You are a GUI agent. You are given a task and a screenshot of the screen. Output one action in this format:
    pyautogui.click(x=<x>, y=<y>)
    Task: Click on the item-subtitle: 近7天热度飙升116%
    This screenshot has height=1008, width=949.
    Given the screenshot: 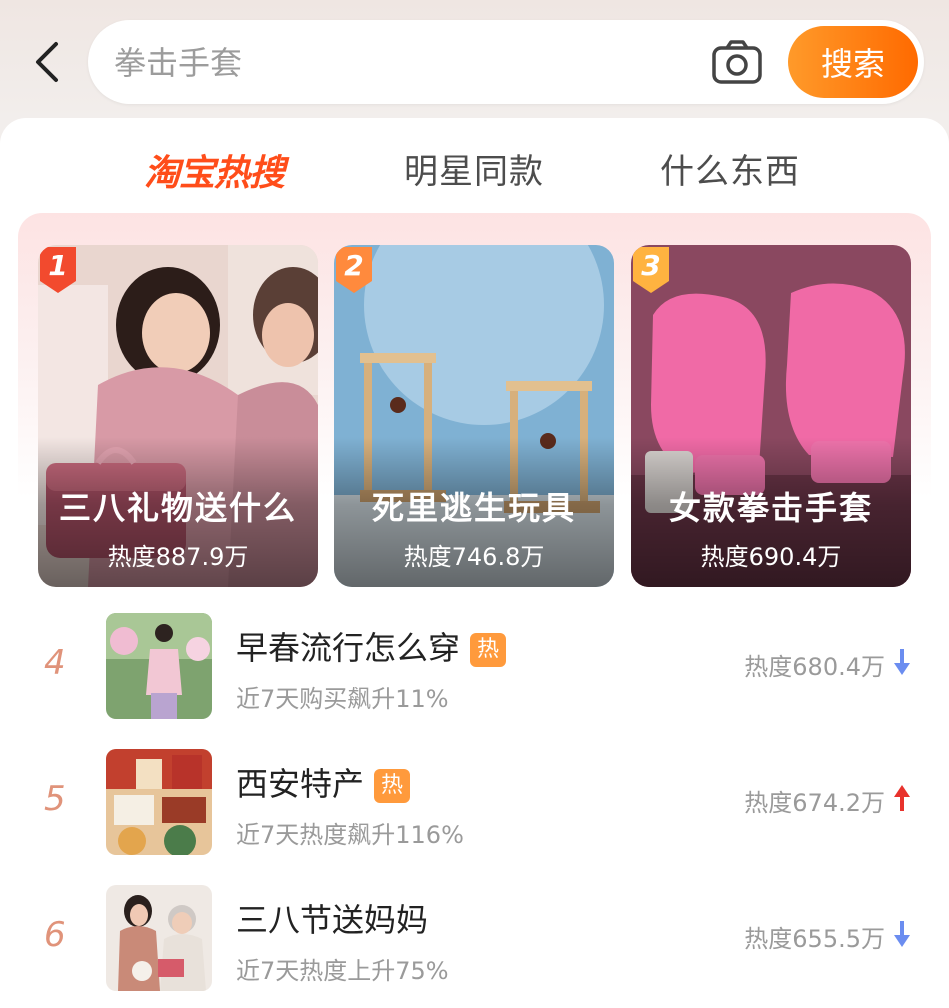 What is the action you would take?
    pyautogui.click(x=350, y=835)
    